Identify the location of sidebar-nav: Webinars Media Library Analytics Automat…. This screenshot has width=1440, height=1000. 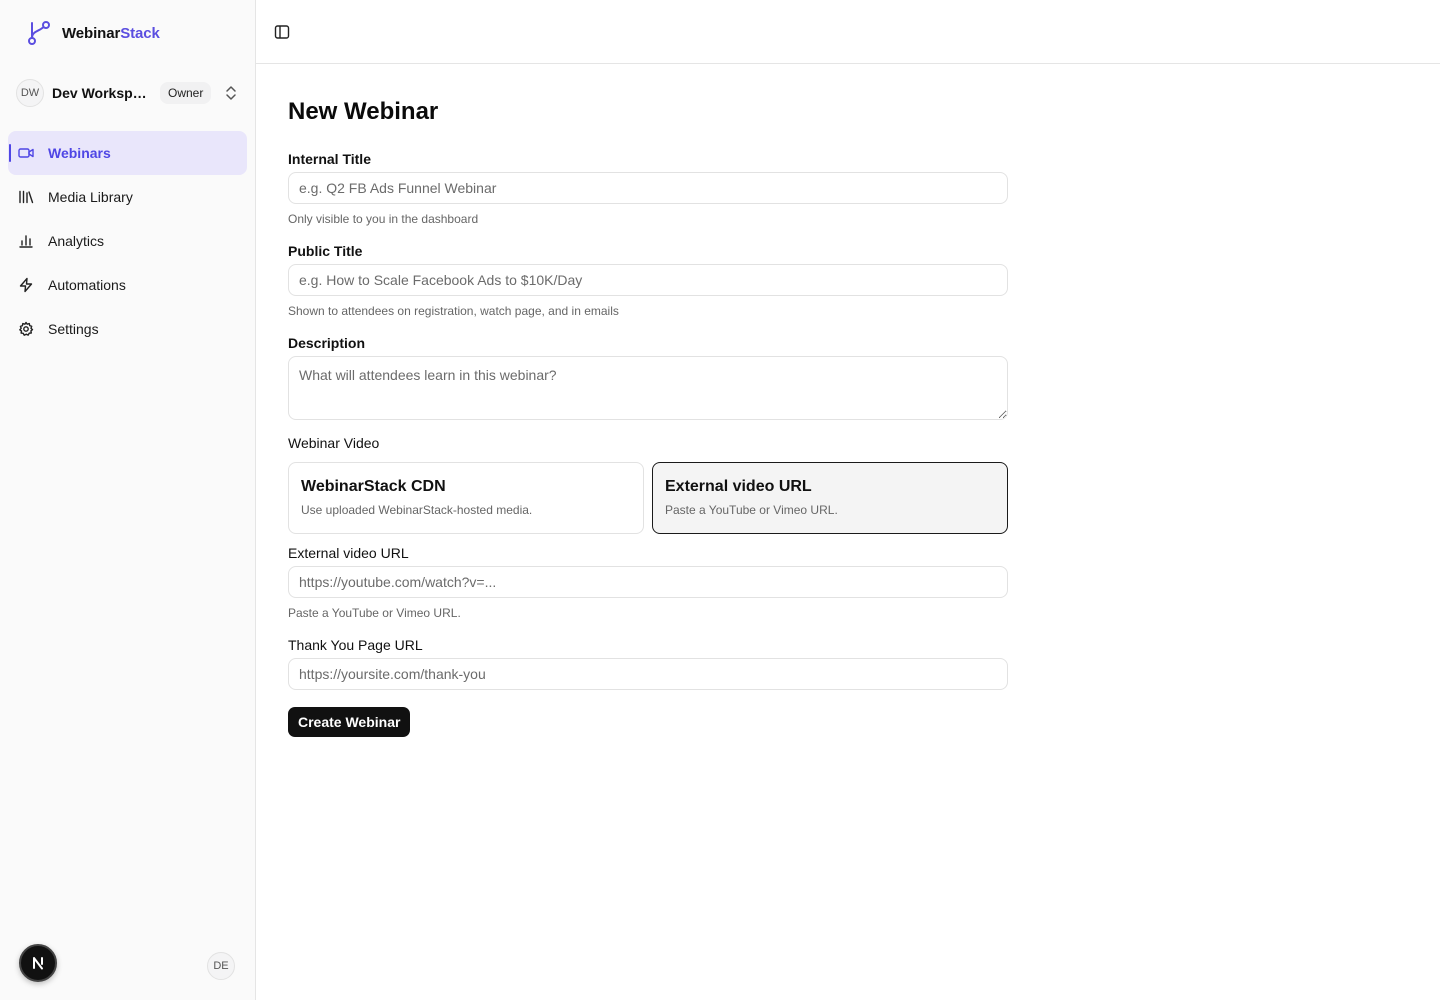
(127, 241).